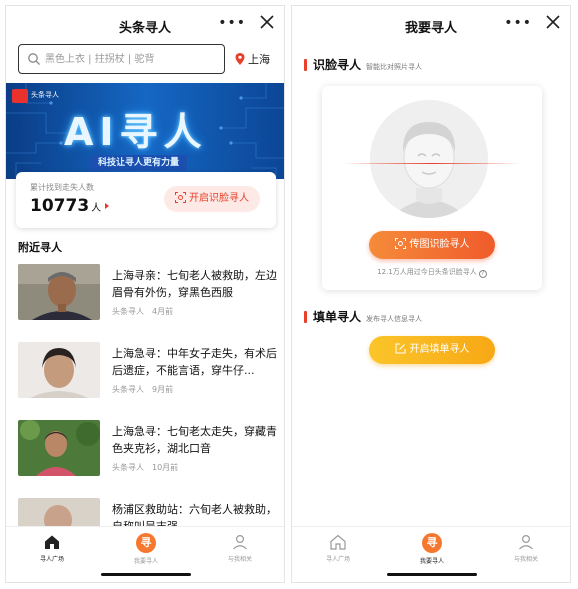 This screenshot has height=589, width=578. What do you see at coordinates (145, 467) in the screenshot?
I see `item-meta: 头条寻人 10月前` at bounding box center [145, 467].